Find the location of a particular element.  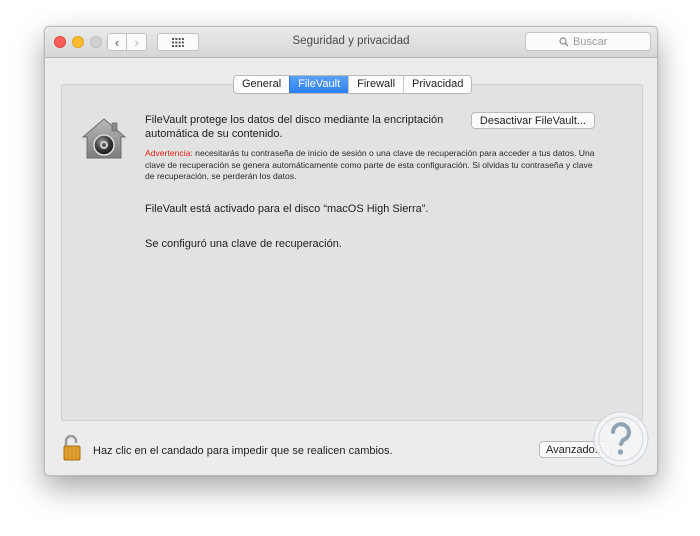

tab-filevault: FileVault is located at coordinates (319, 84).